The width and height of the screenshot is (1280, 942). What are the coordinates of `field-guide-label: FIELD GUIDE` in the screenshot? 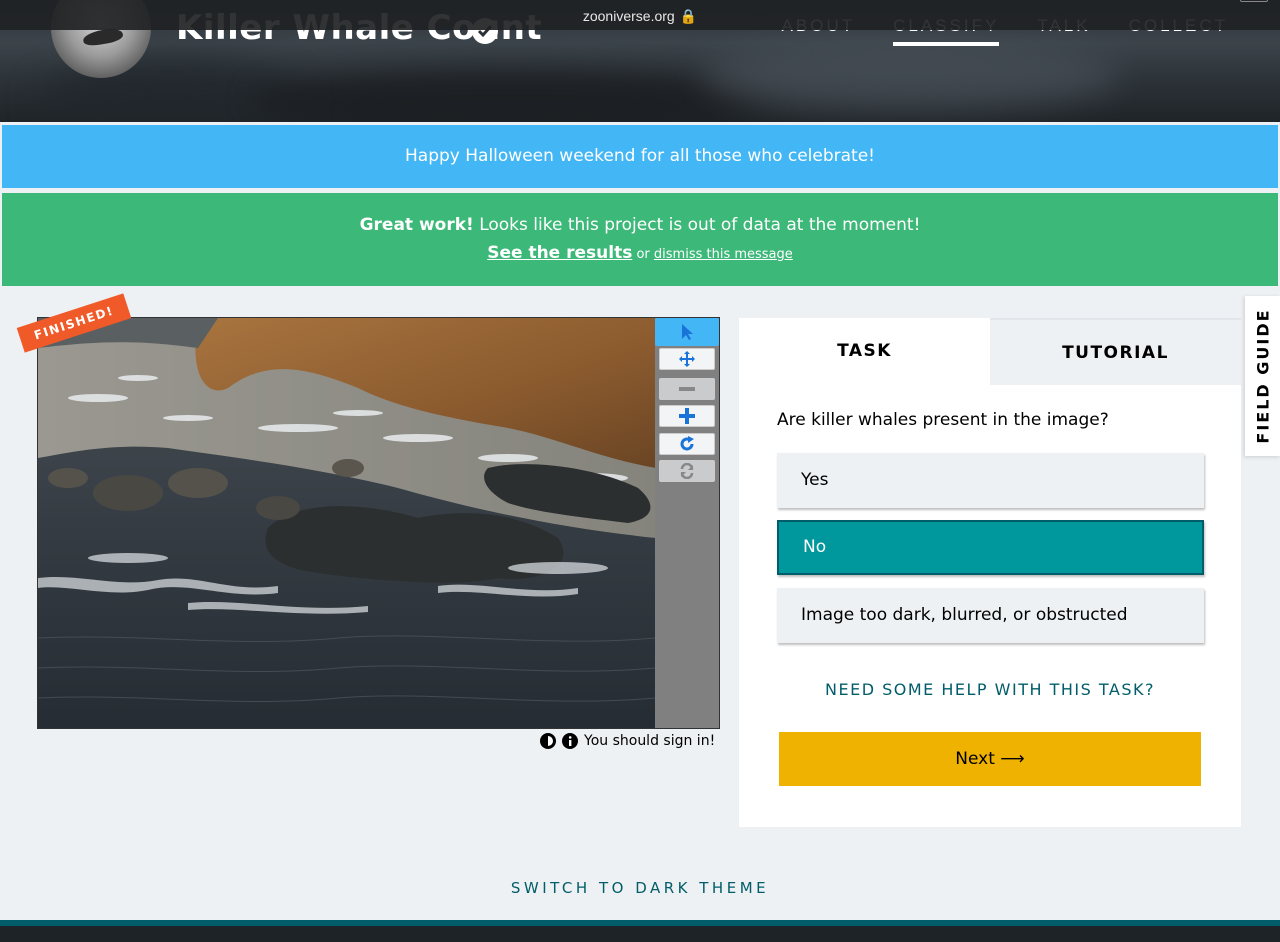 It's located at (1262, 376).